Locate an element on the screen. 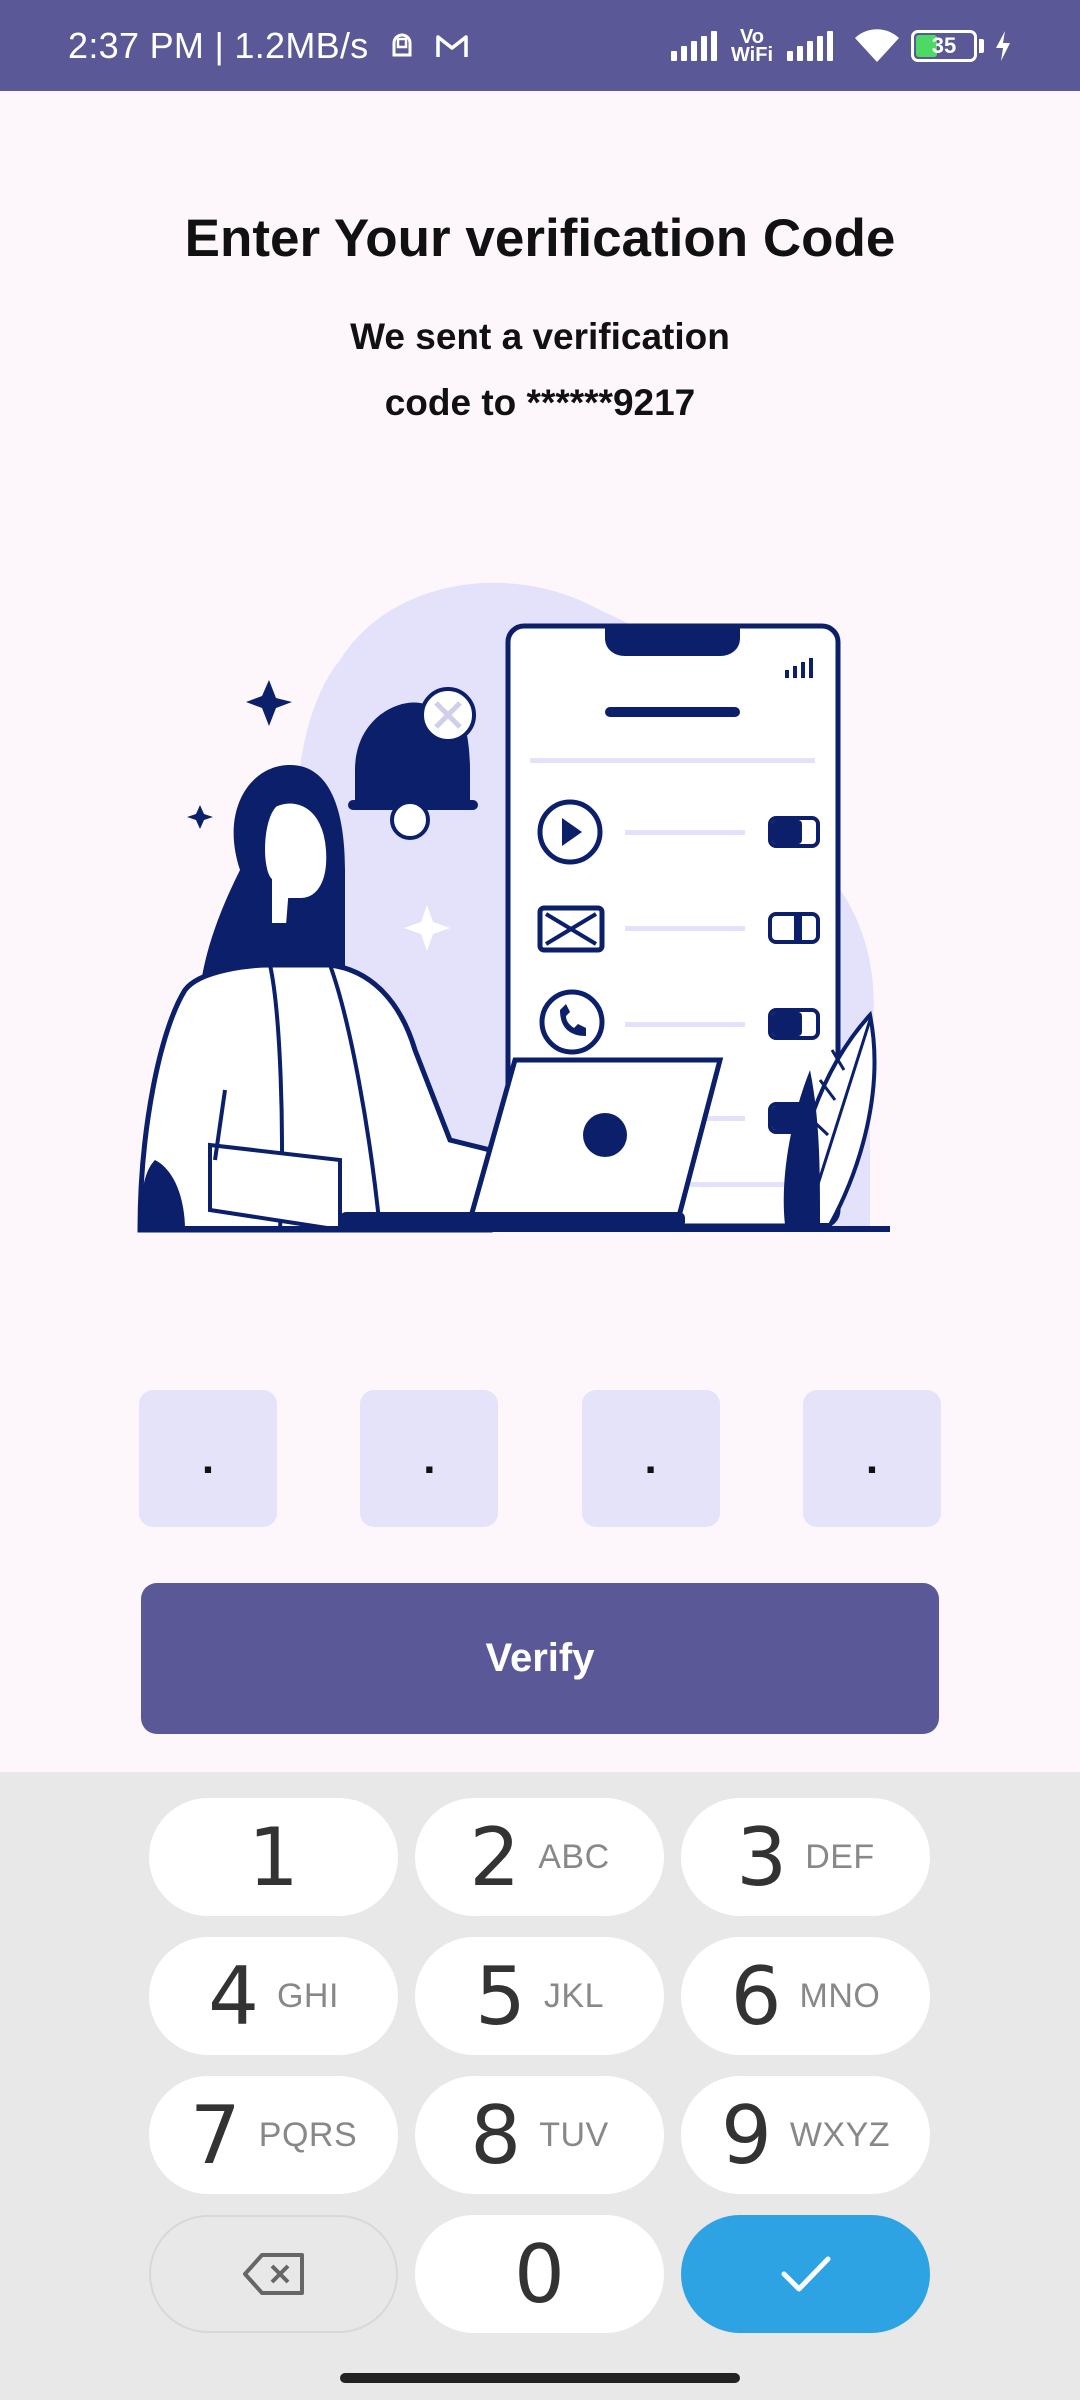  key-8: 8 TUV is located at coordinates (539, 2135).